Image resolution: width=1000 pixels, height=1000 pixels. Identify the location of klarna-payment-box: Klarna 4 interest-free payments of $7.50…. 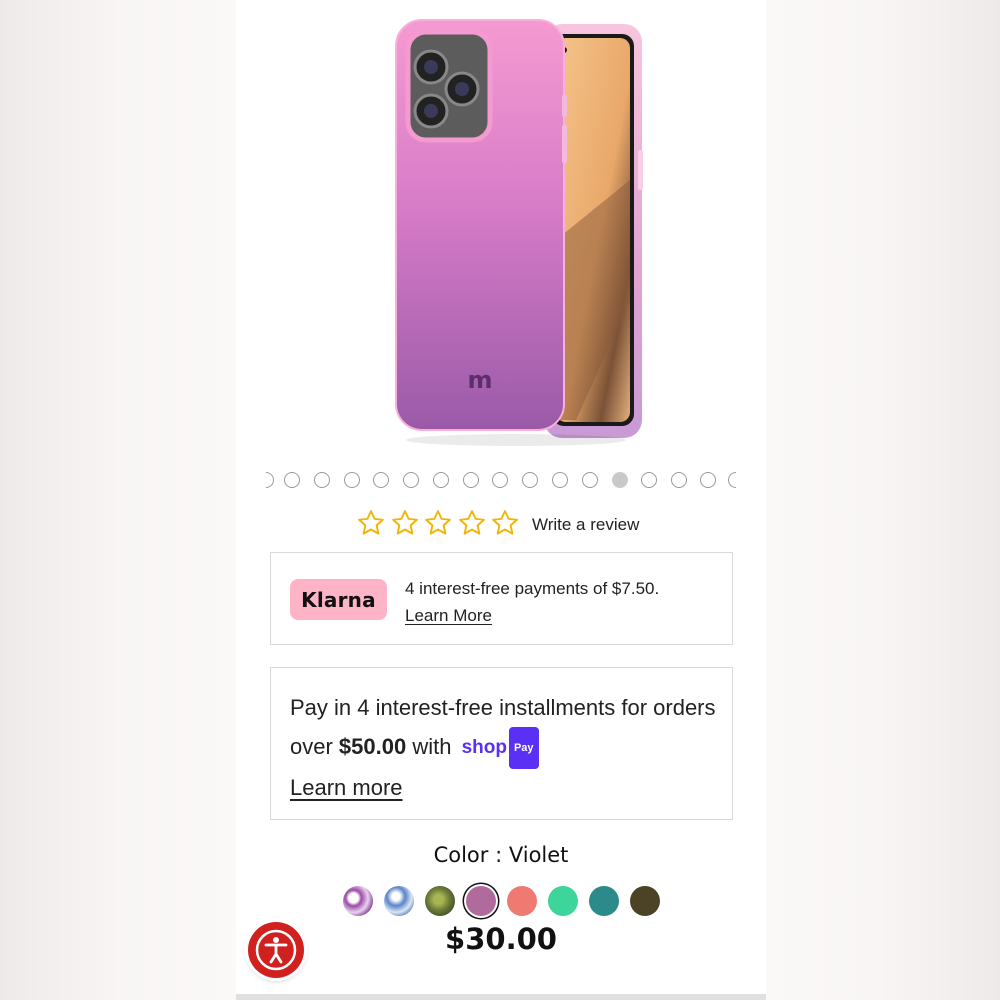
(501, 598).